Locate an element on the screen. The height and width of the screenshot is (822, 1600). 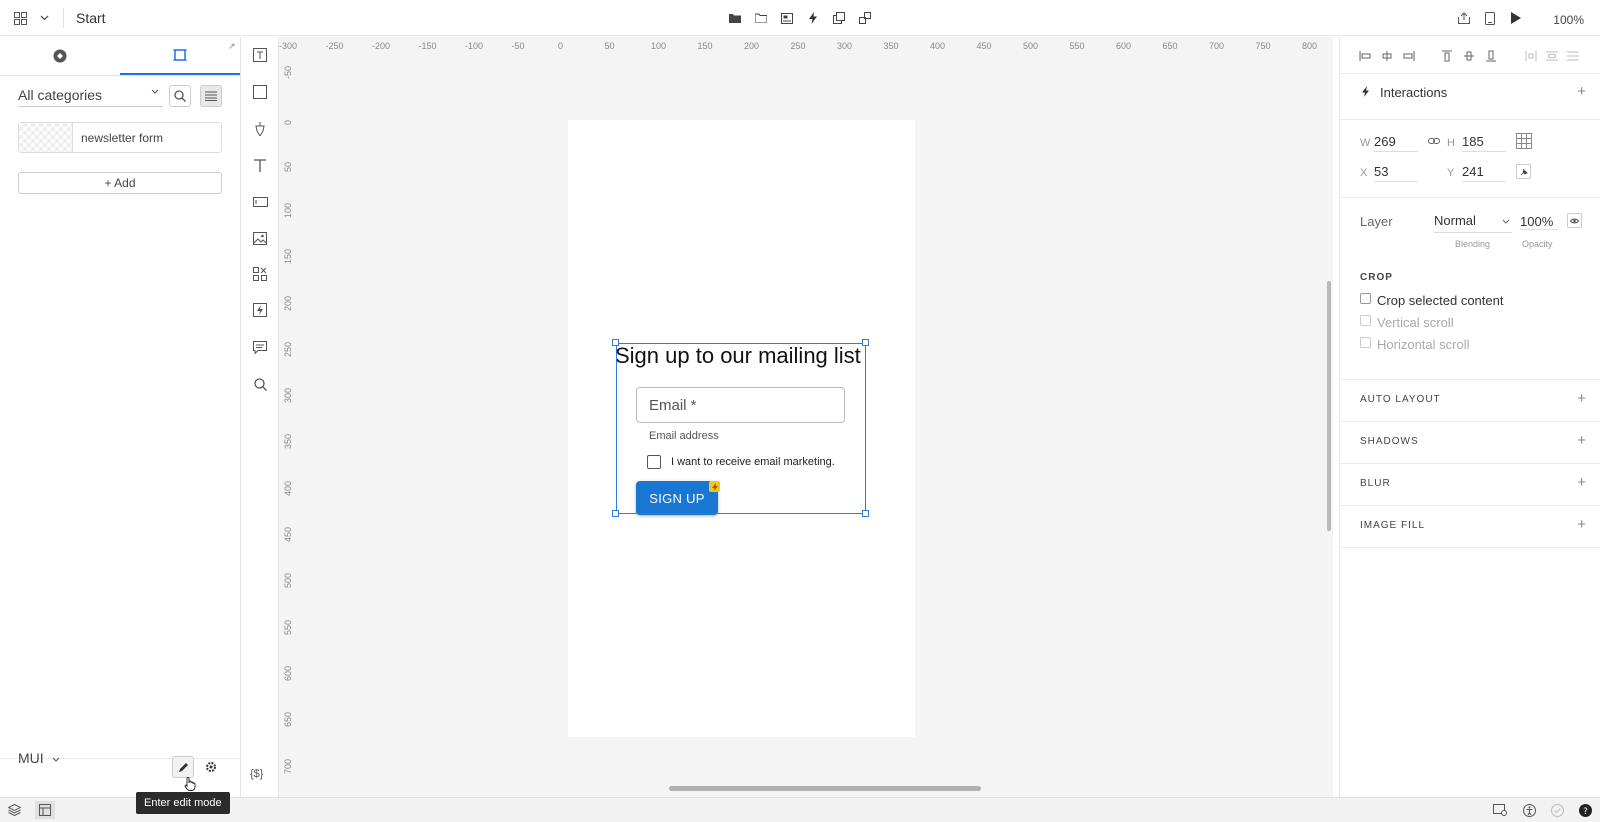
check-status-icon is located at coordinates (1557, 810).